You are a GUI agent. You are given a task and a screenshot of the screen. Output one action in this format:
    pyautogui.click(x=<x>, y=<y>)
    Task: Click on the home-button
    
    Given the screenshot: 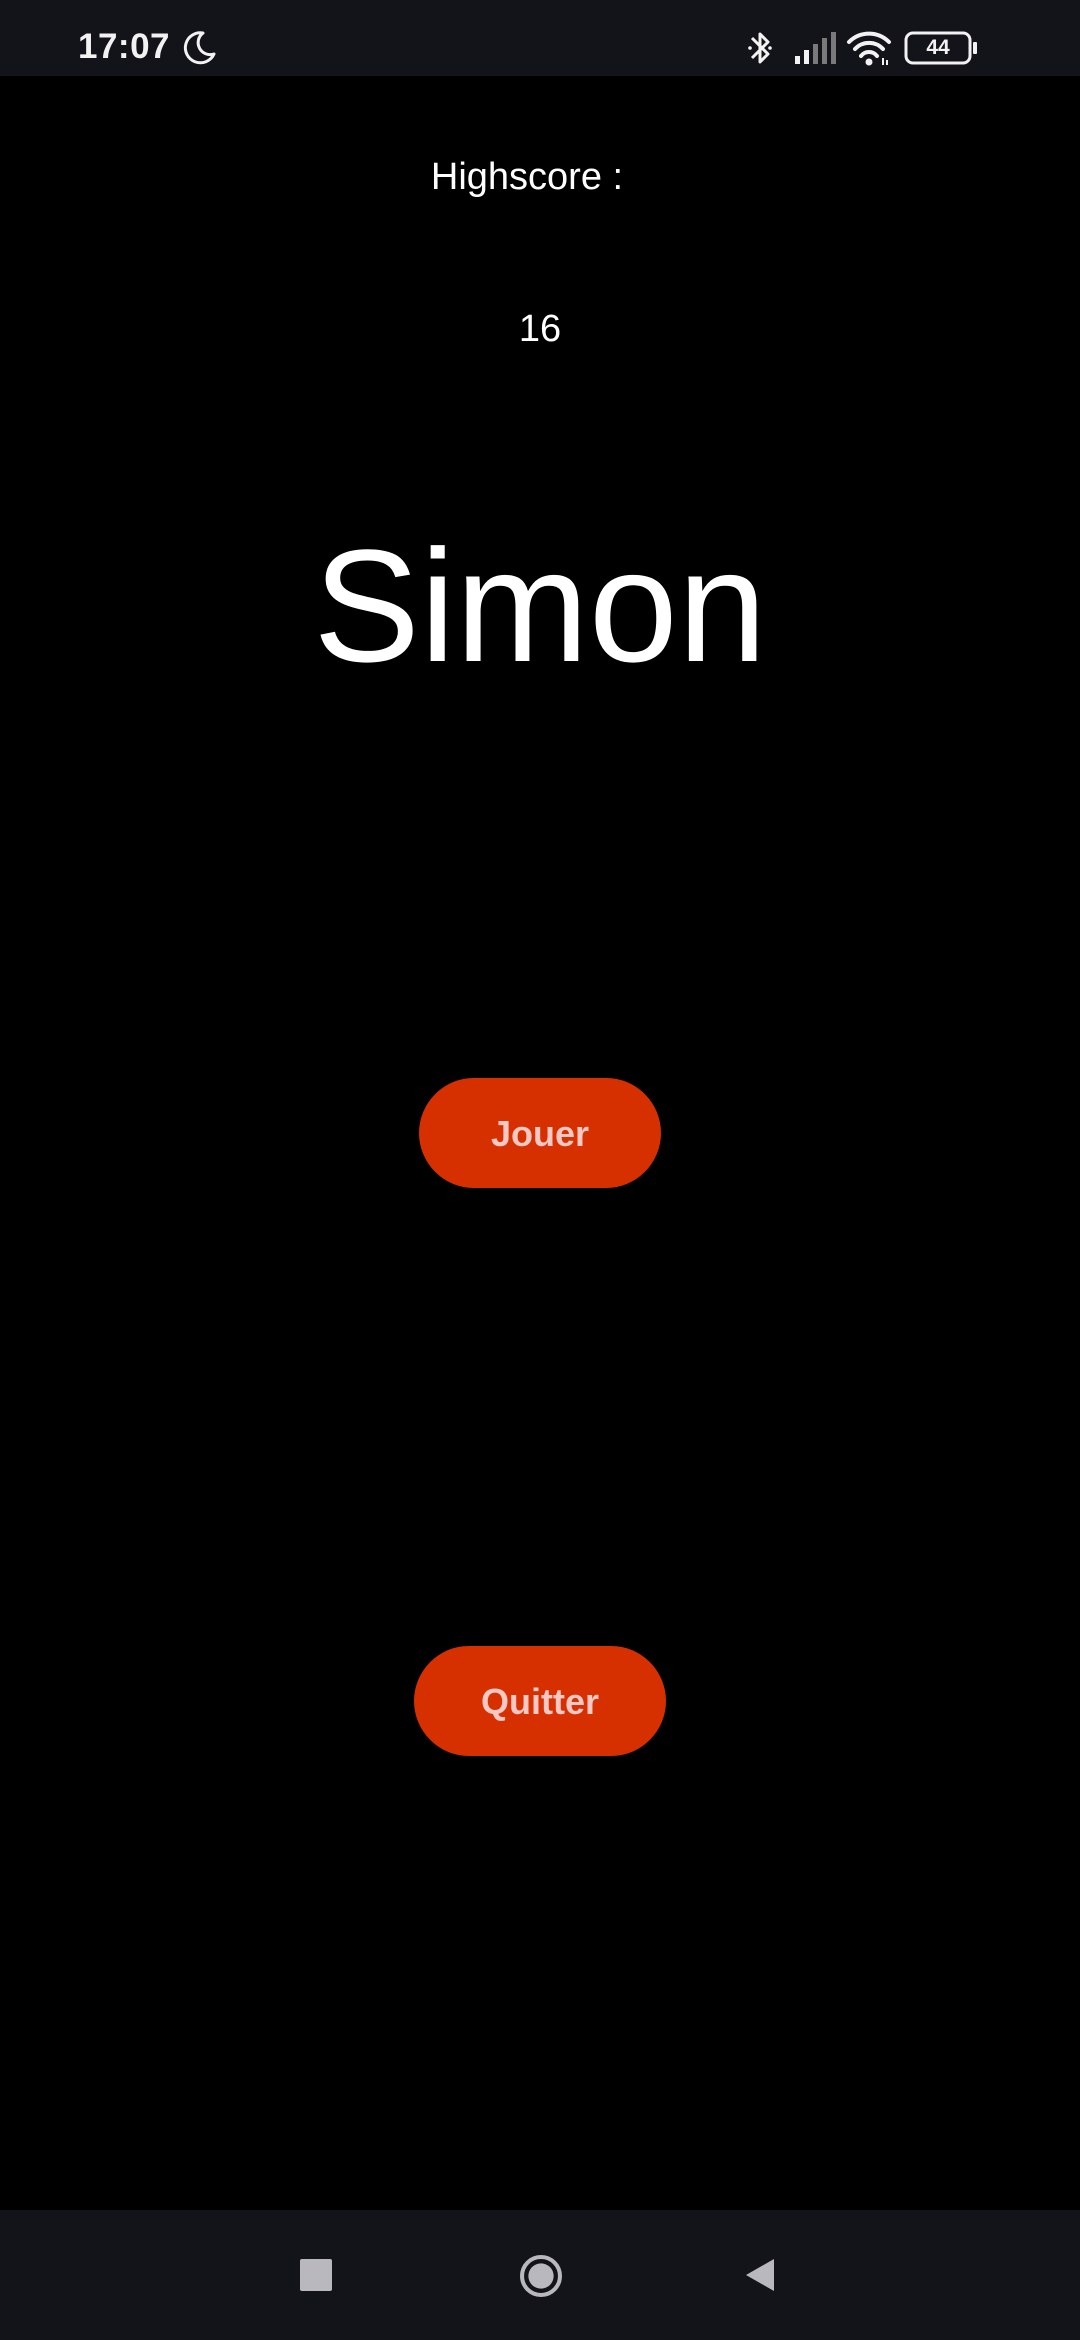 What is the action you would take?
    pyautogui.click(x=540, y=2275)
    